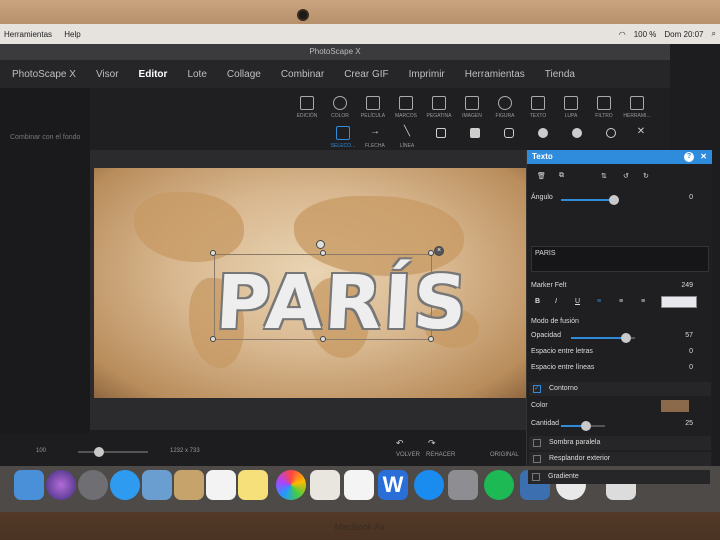 This screenshot has width=720, height=540. What do you see at coordinates (621, 301) in the screenshot?
I see `align-center-icon: ≡` at bounding box center [621, 301].